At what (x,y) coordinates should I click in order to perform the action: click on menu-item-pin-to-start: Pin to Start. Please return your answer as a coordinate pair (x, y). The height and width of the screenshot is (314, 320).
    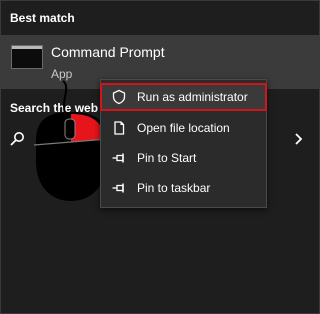
    Looking at the image, I should click on (183, 158).